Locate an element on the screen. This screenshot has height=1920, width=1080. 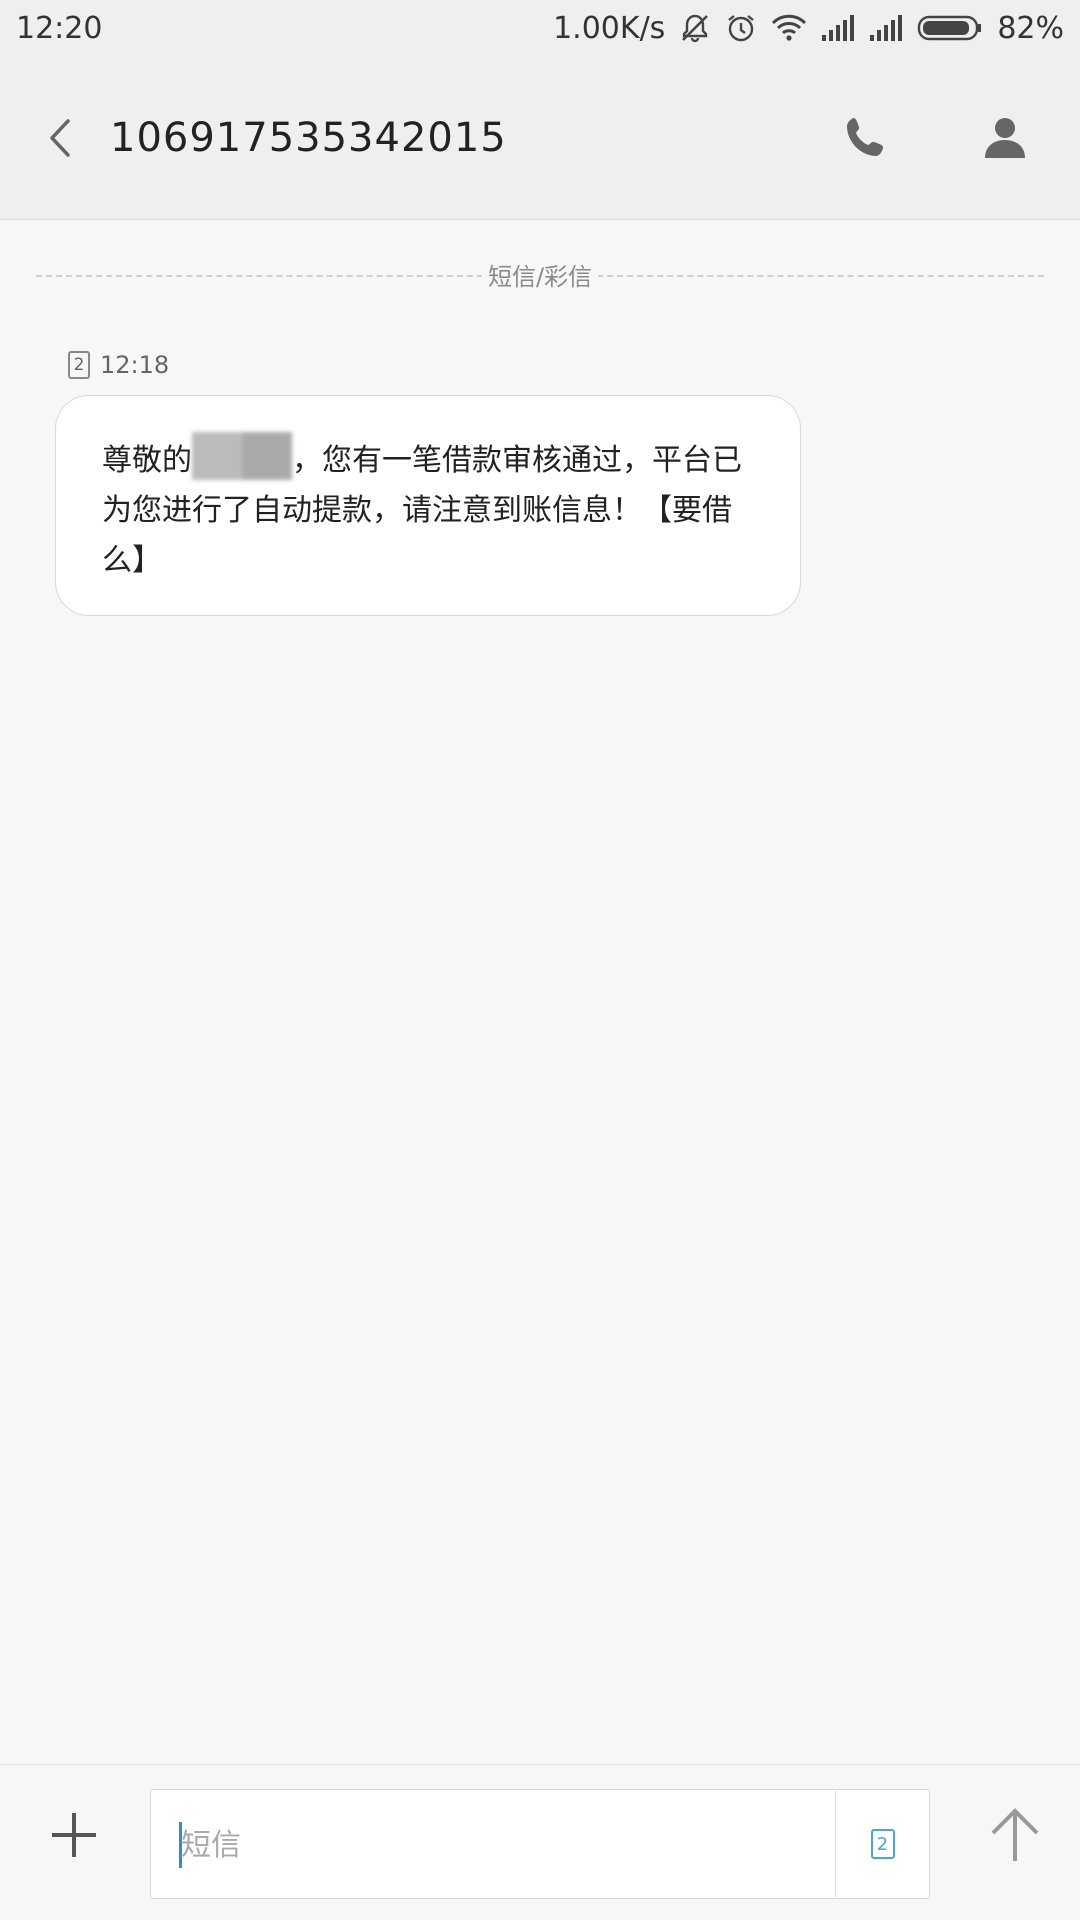
network-speed: 1.00K/s is located at coordinates (609, 28).